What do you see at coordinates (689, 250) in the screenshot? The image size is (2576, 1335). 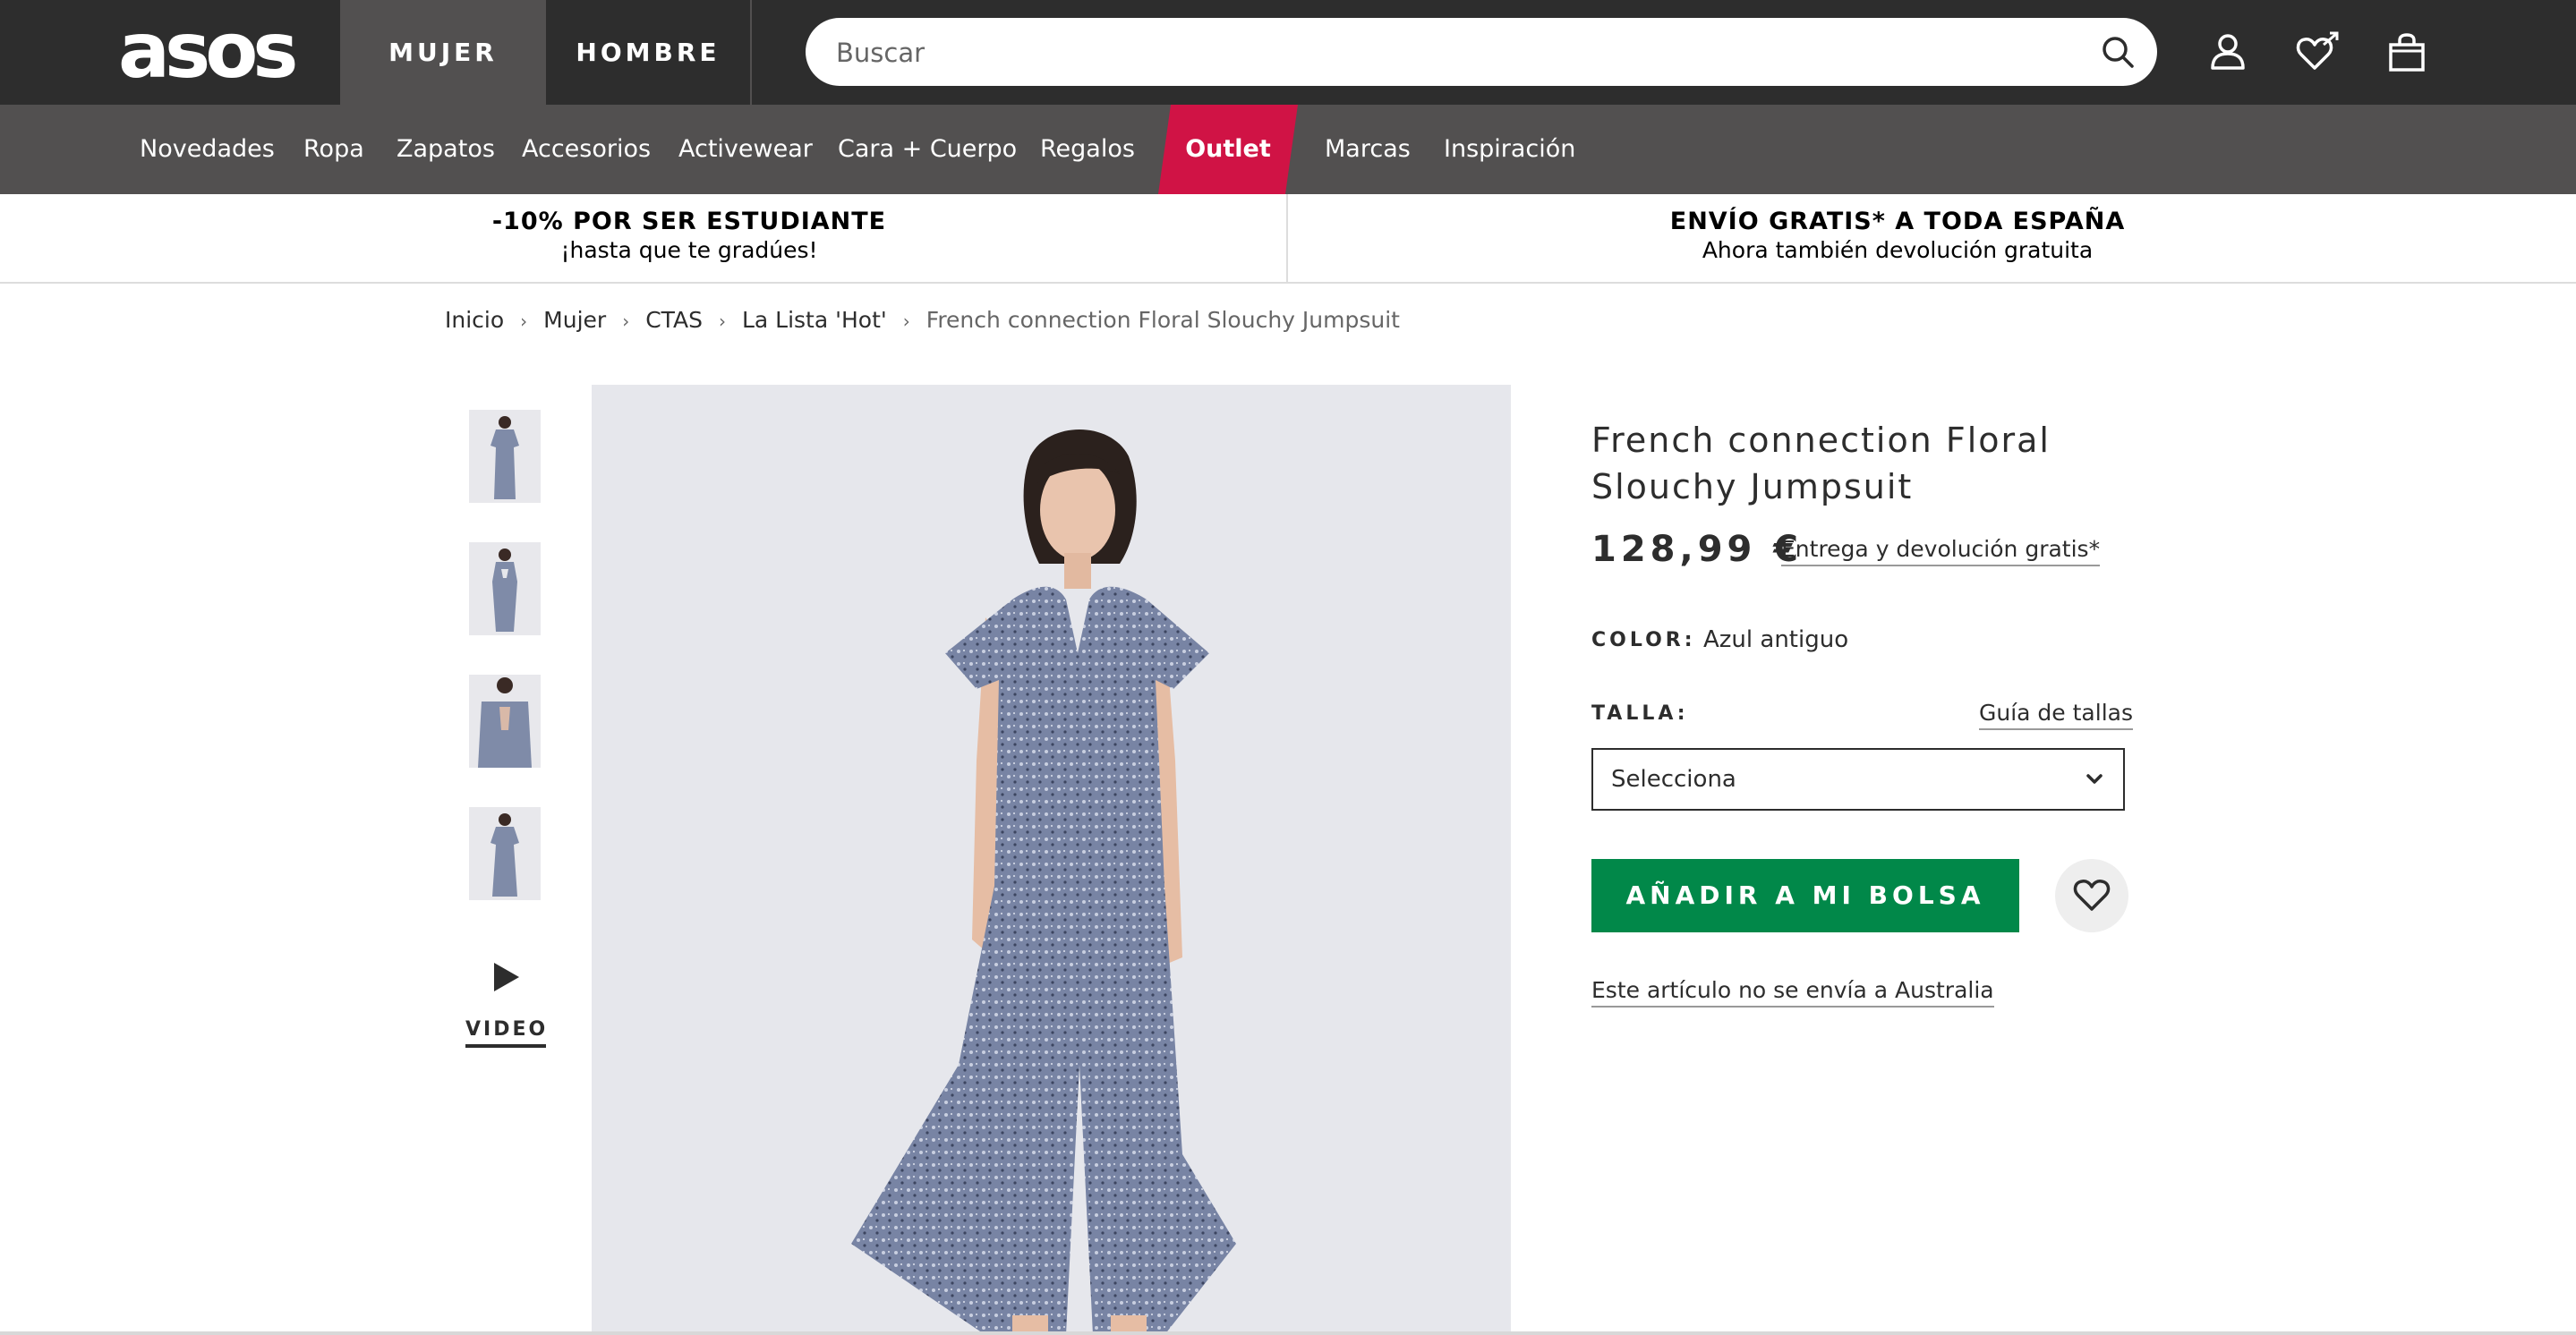 I see `promo-subtitle: ¡hasta que te gradúes!` at bounding box center [689, 250].